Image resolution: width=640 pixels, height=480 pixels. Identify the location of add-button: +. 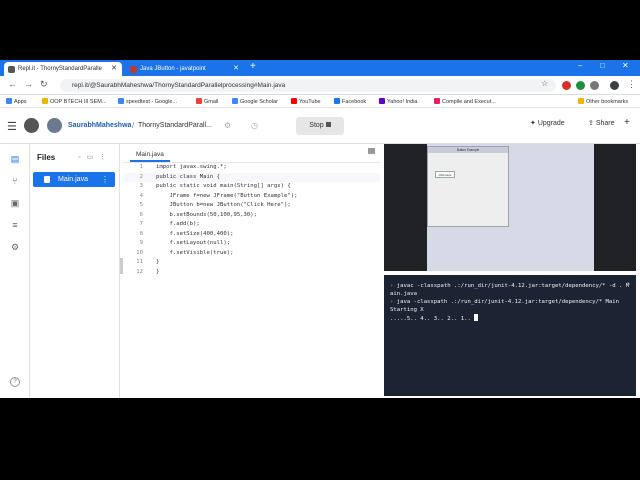
(627, 122).